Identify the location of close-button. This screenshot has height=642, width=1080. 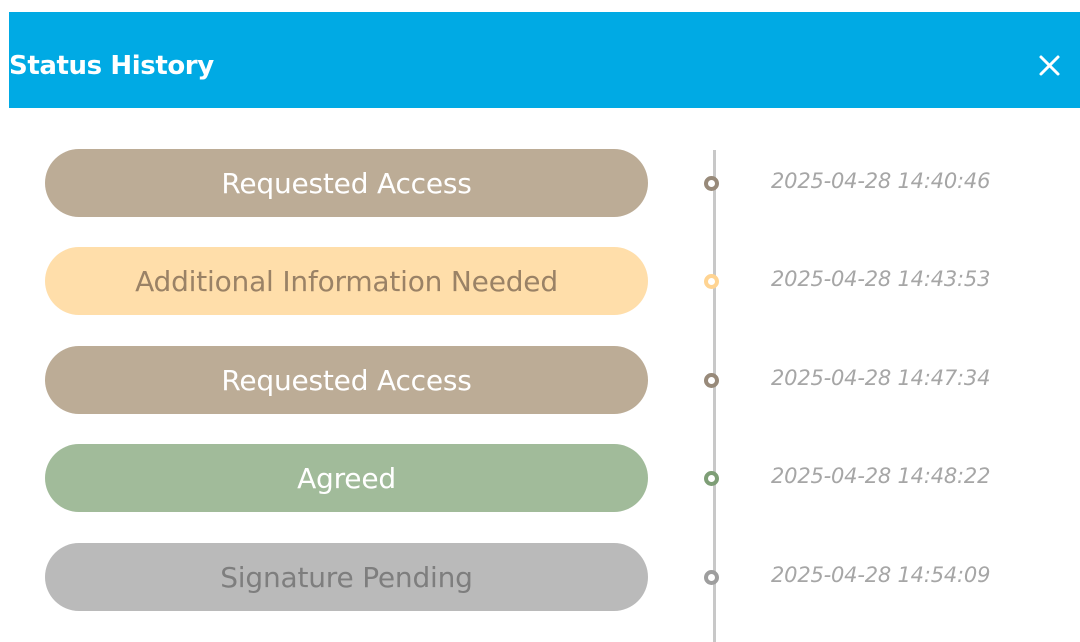
(1049, 65).